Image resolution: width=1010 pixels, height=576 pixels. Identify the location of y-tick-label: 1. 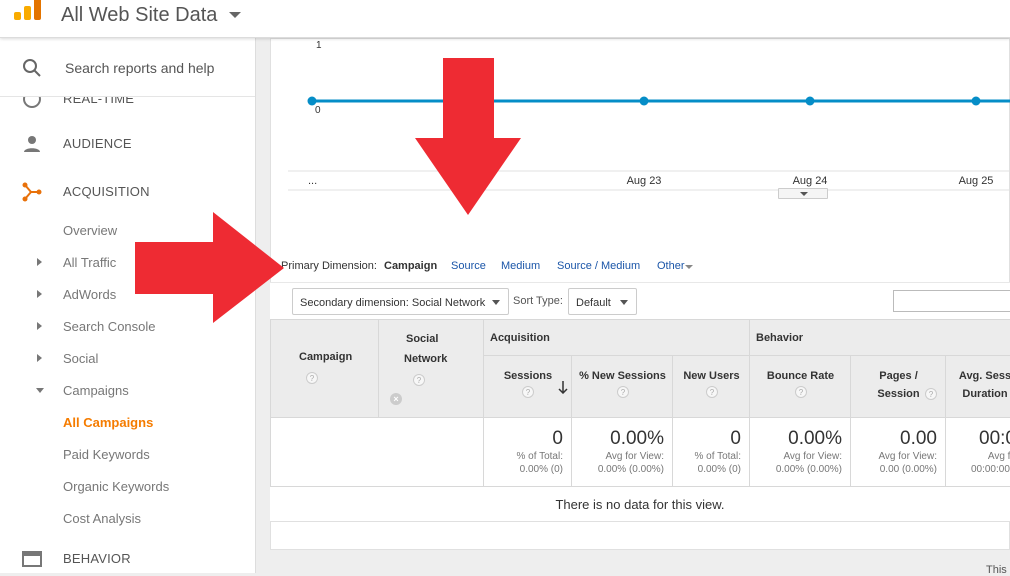
(319, 45).